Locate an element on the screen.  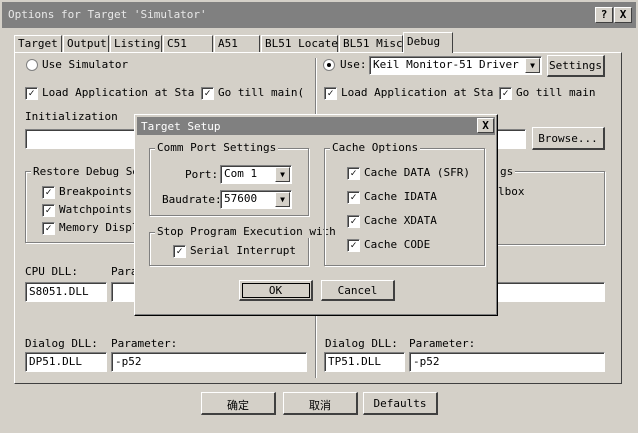
breakpoints-checkbox: ✓ is located at coordinates (48, 192).